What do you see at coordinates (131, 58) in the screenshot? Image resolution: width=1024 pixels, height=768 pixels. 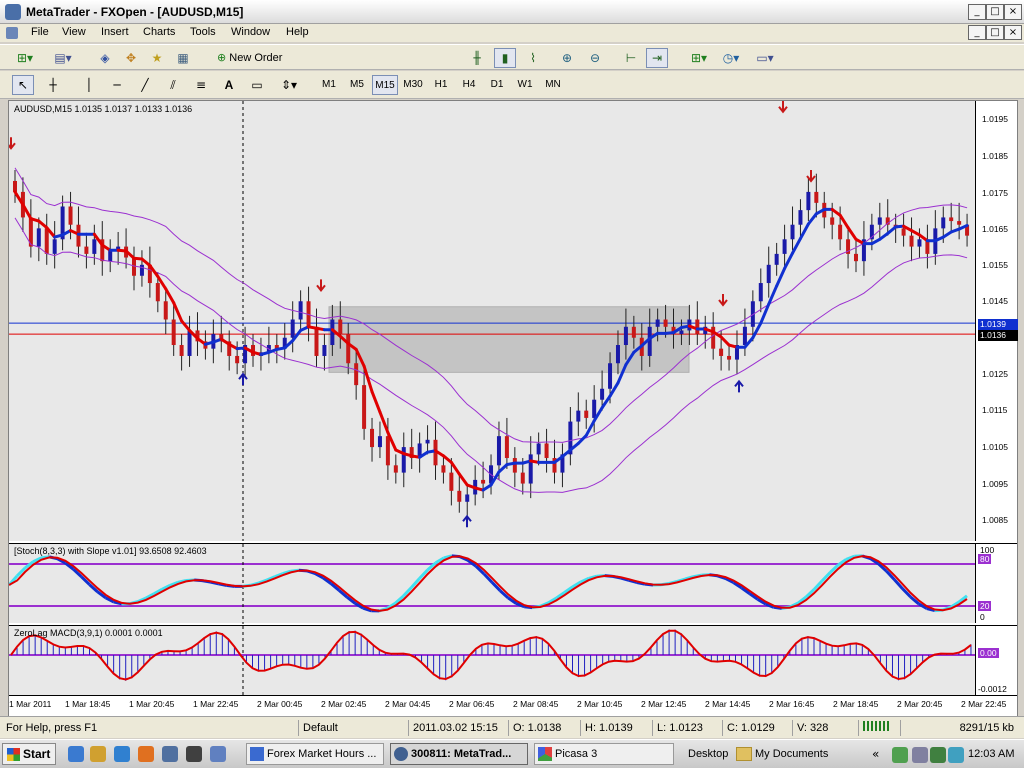 I see `navigator-icon: ✥` at bounding box center [131, 58].